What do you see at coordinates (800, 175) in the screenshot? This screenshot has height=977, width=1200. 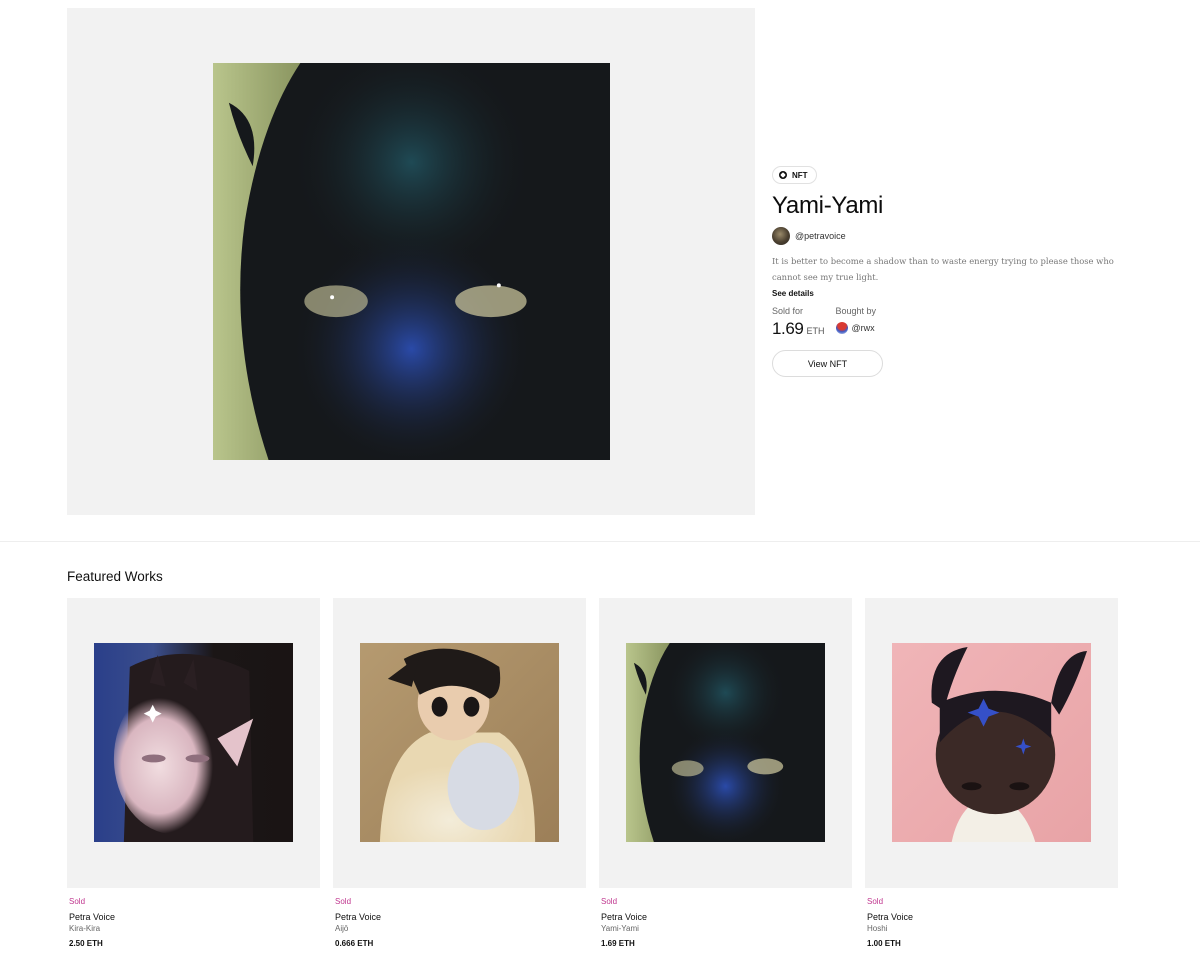 I see `nft-badge-label: NFT` at bounding box center [800, 175].